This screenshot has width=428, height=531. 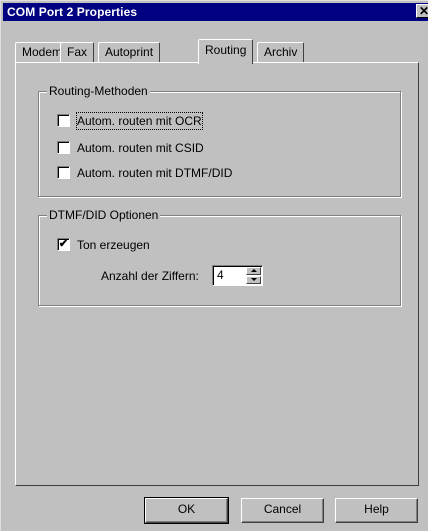 What do you see at coordinates (72, 12) in the screenshot?
I see `window-title: COM Port 2 Properties` at bounding box center [72, 12].